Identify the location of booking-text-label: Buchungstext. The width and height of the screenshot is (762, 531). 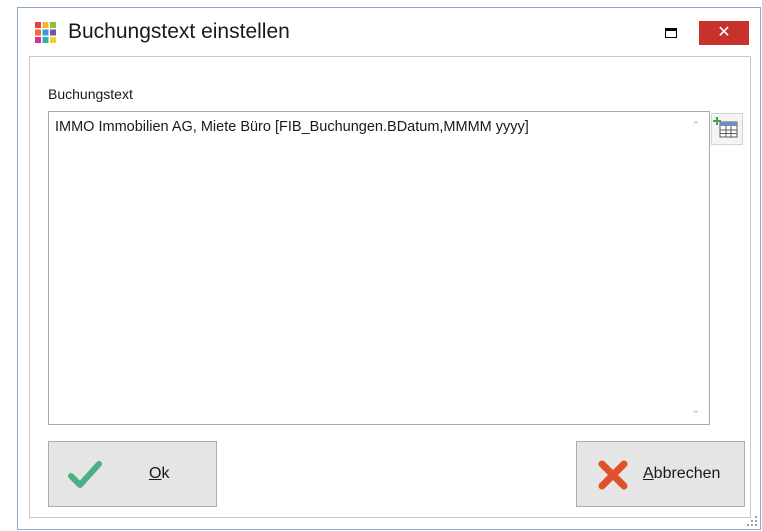
(90, 94).